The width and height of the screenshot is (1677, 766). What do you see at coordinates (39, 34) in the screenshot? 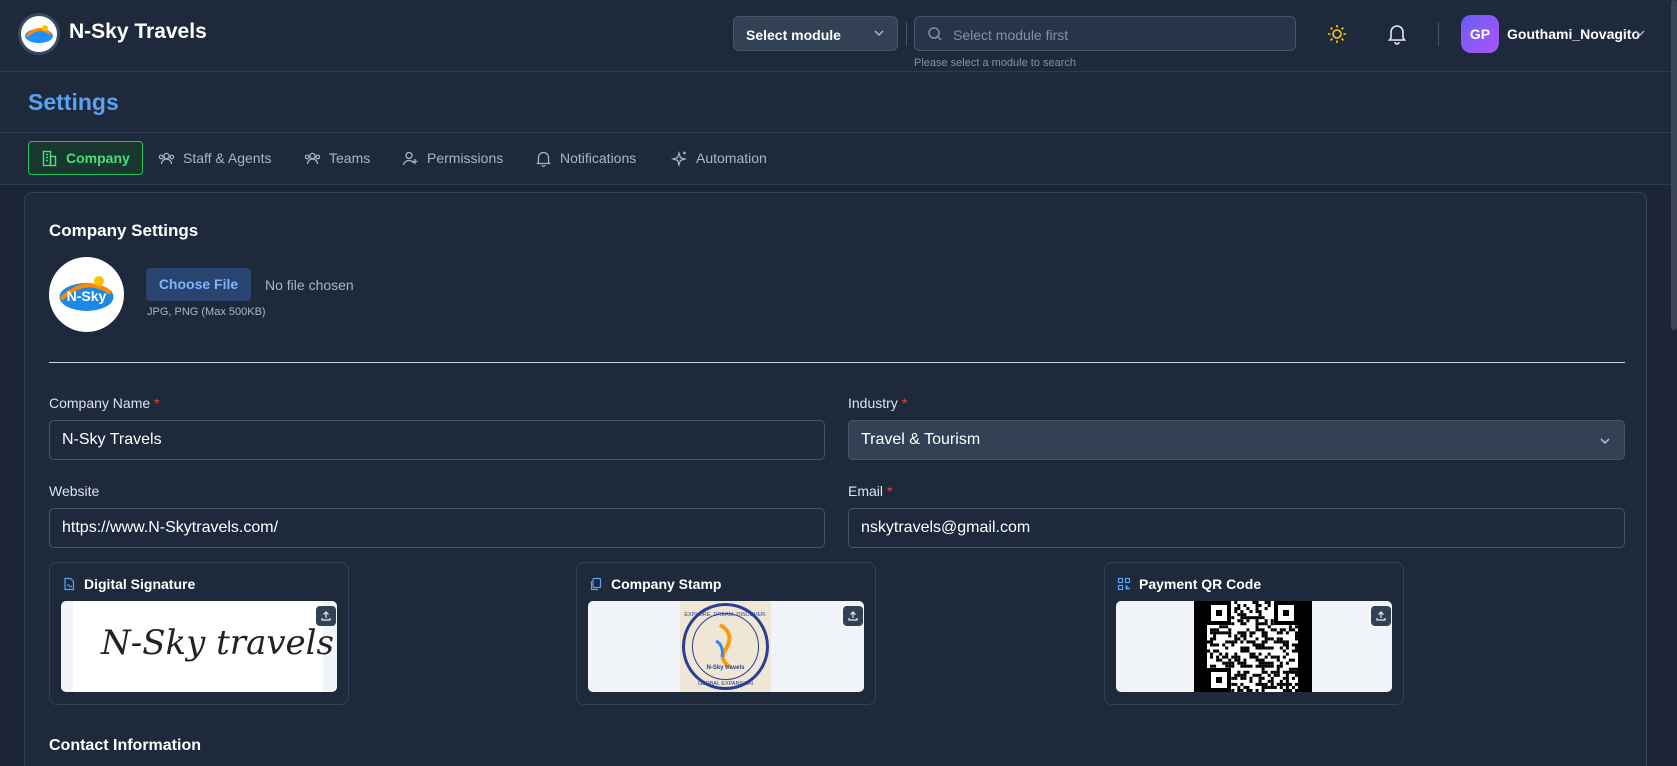
I see `brand-logo` at bounding box center [39, 34].